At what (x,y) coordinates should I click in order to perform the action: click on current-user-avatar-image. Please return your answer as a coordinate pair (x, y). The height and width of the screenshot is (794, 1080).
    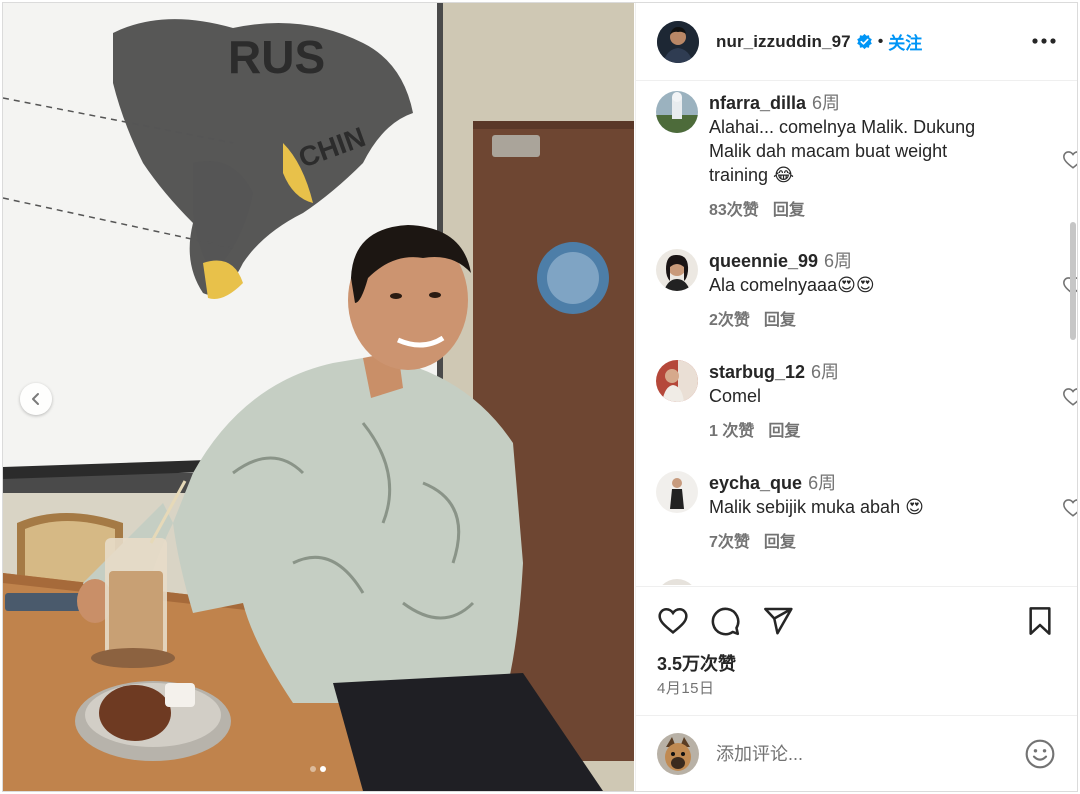
    Looking at the image, I should click on (678, 754).